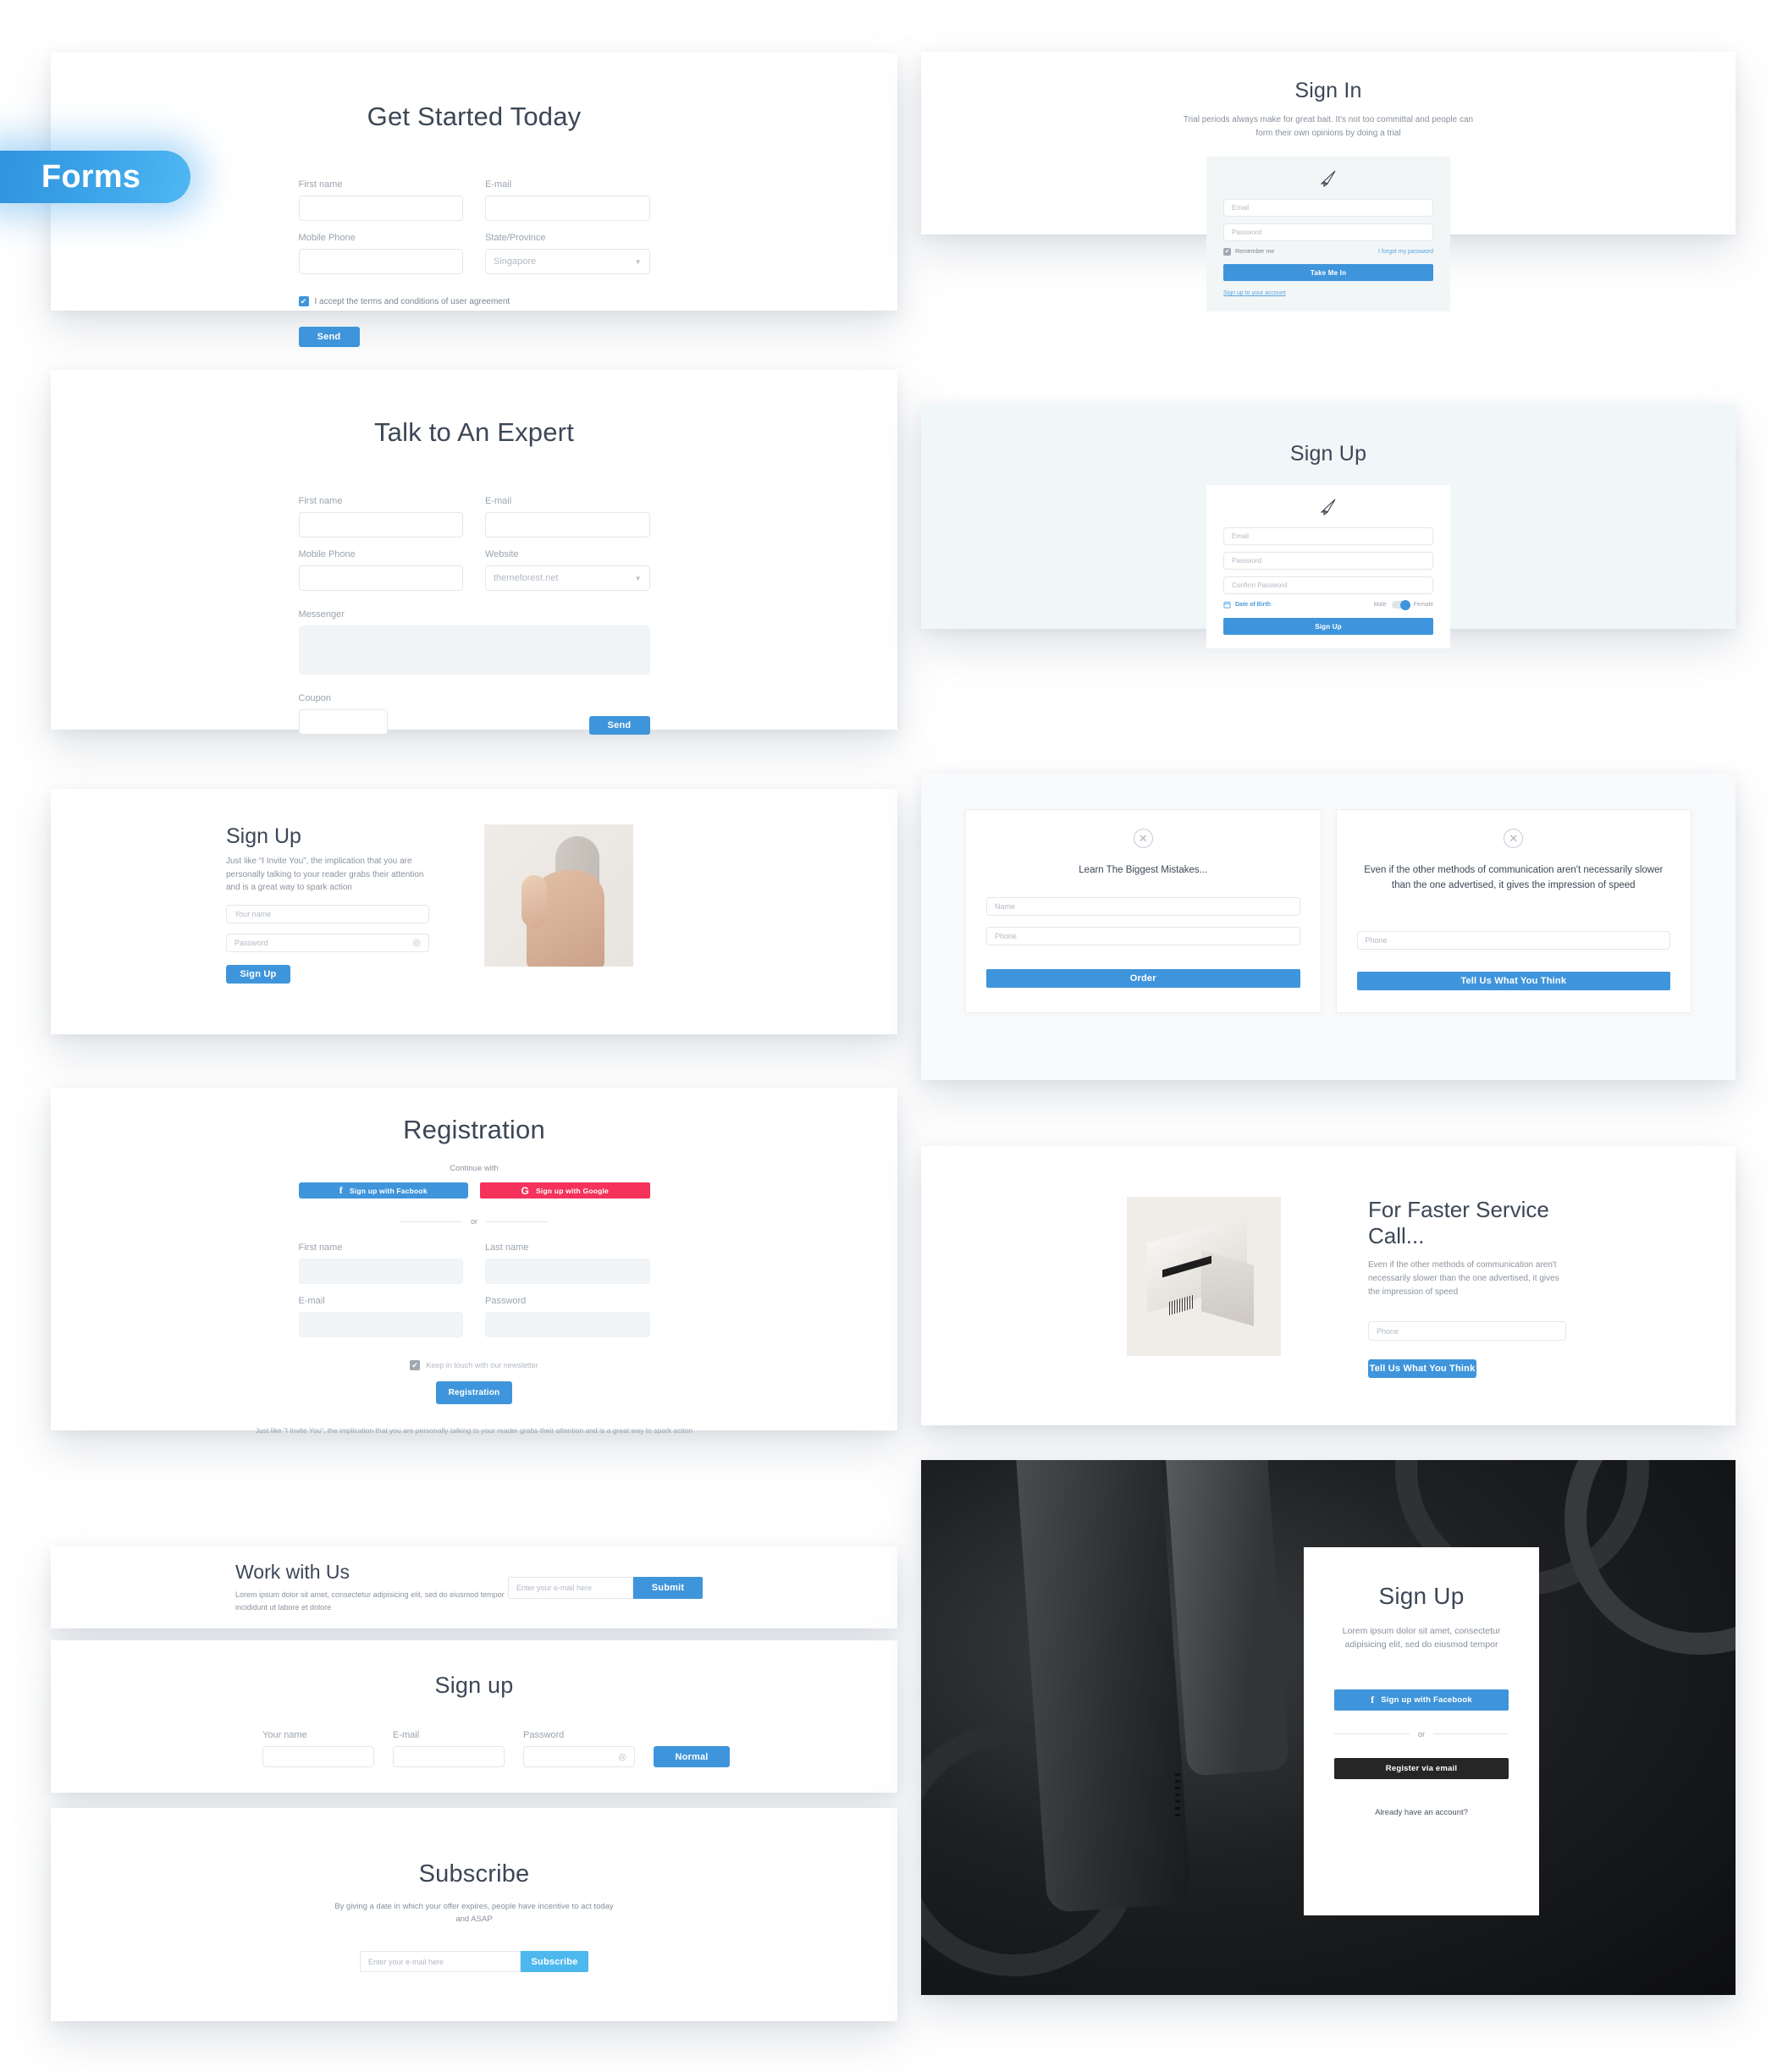 This screenshot has height=2072, width=1788. Describe the element at coordinates (1328, 605) in the screenshot. I see `dob-gender-row: Date of Birth Male Female` at that location.